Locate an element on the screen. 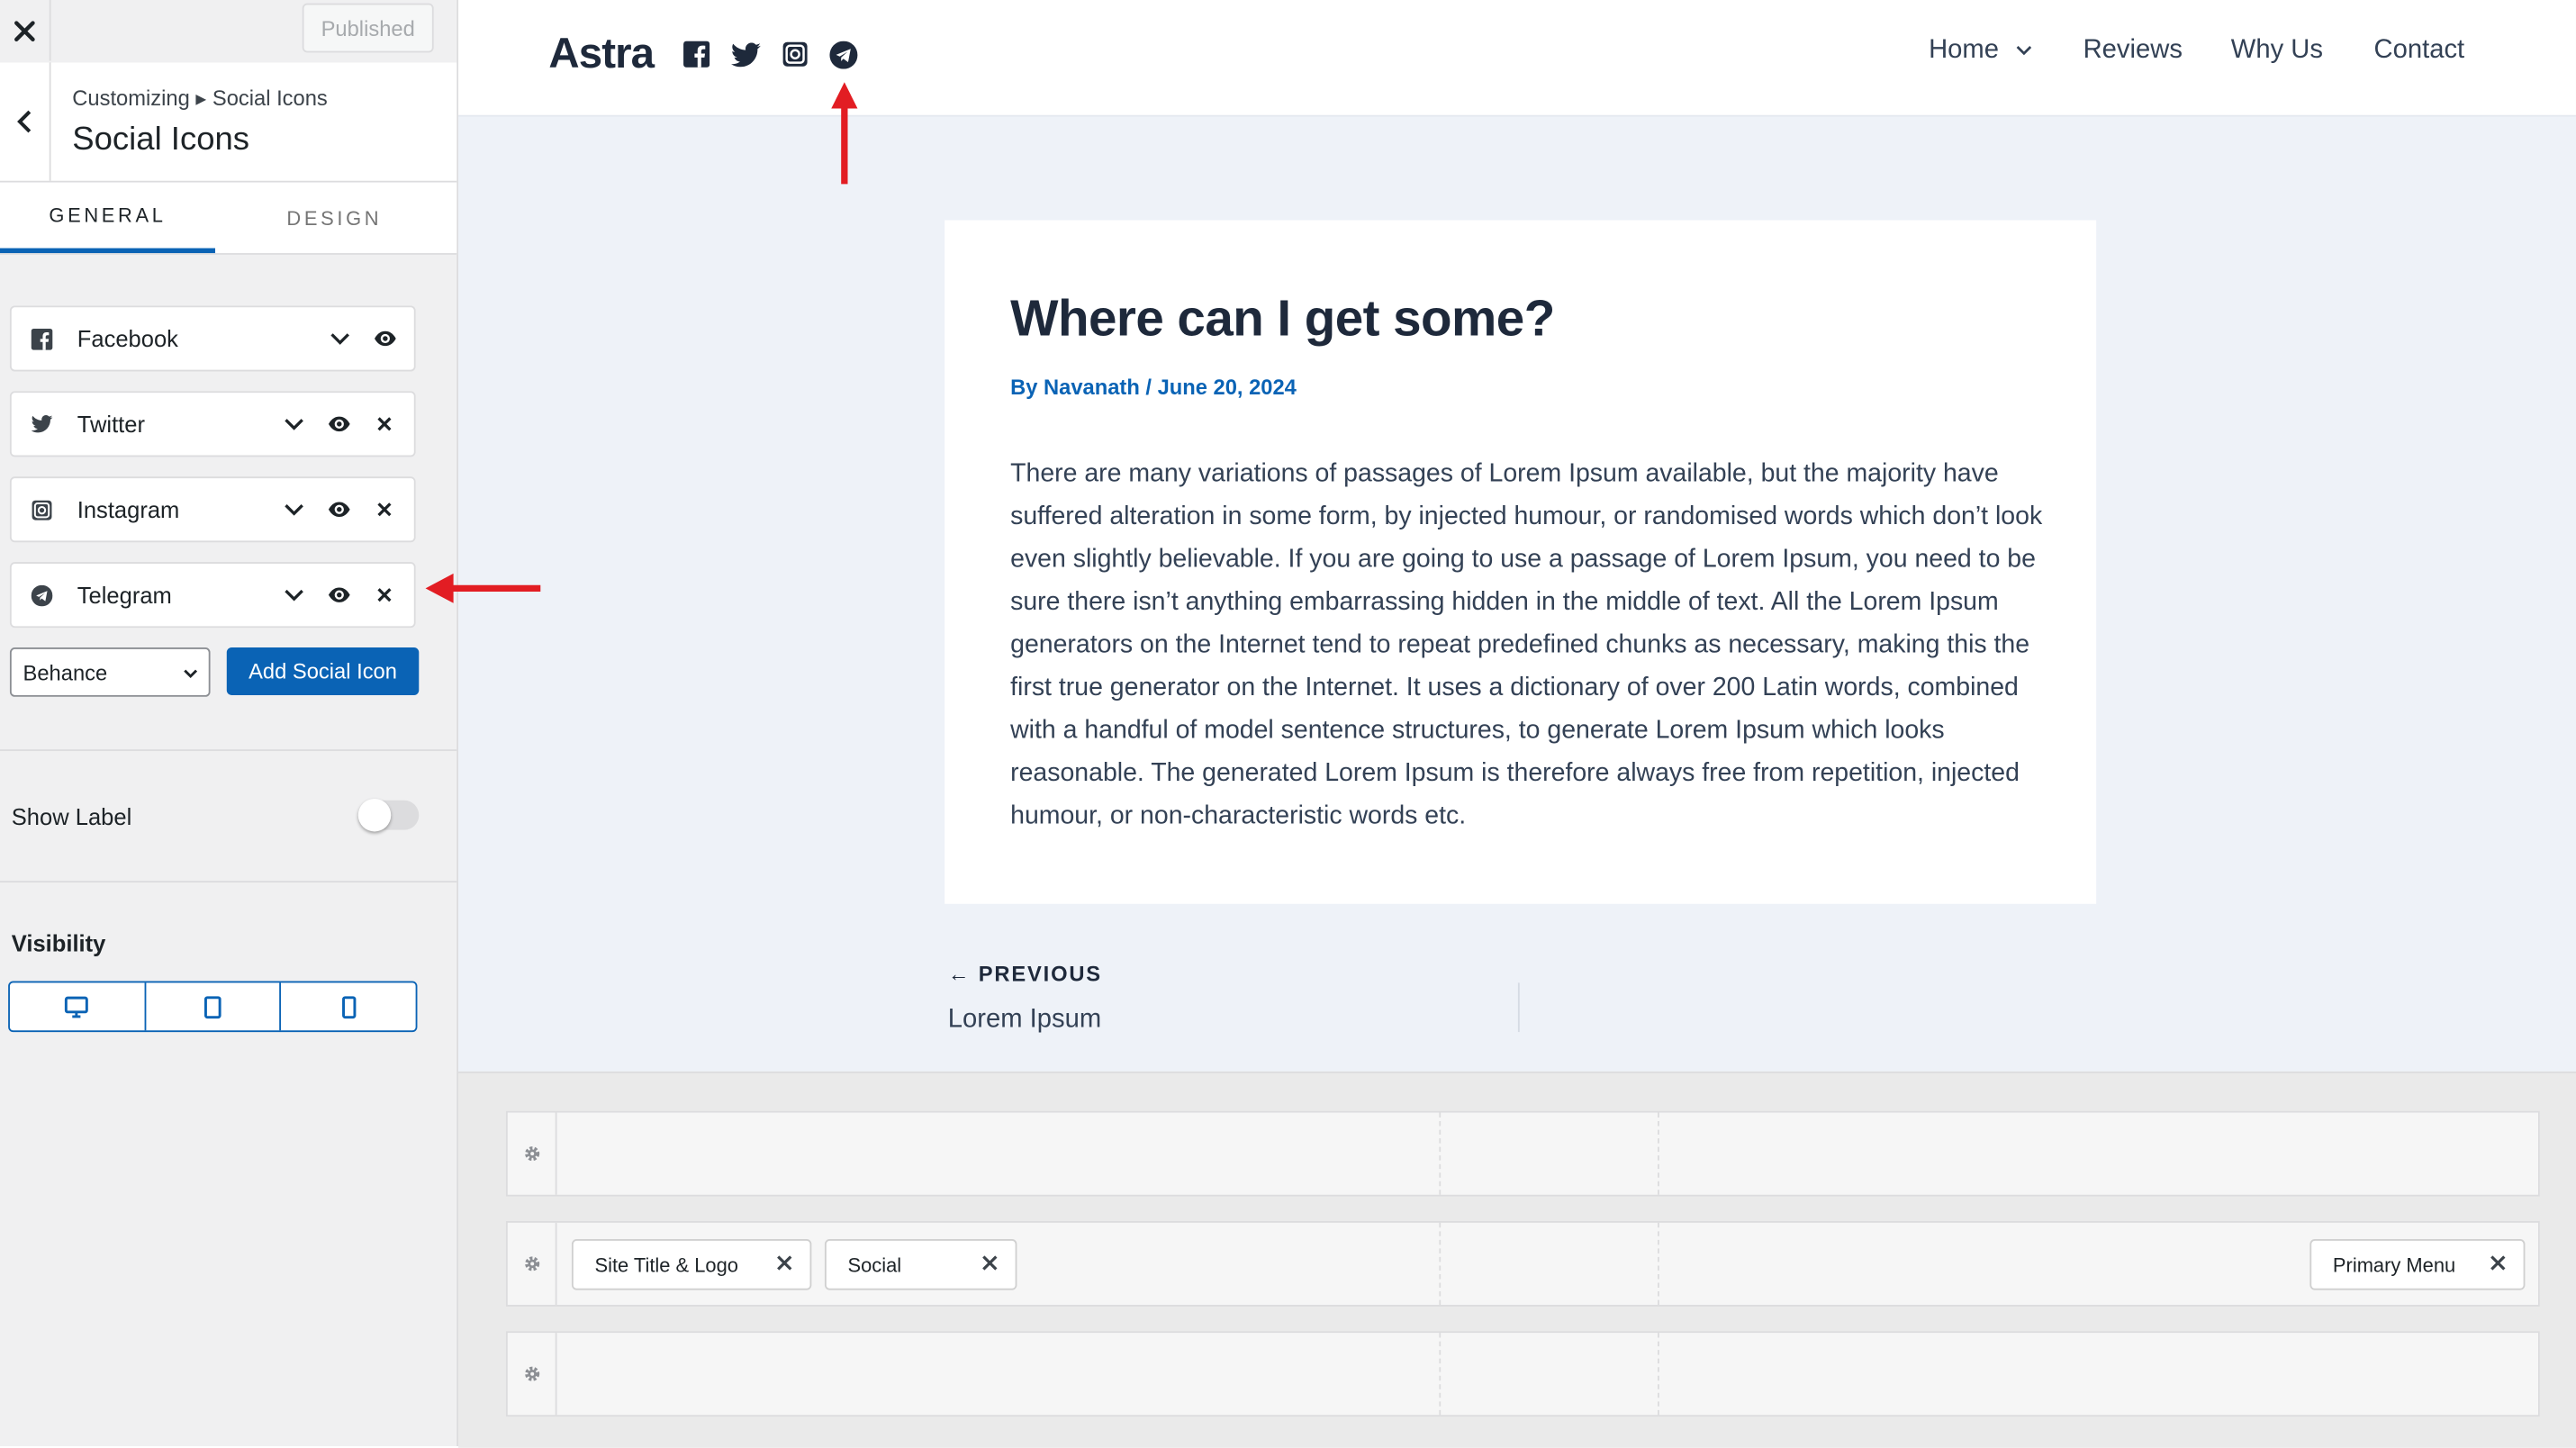  chip-label: Site Title & Logo is located at coordinates (666, 1265).